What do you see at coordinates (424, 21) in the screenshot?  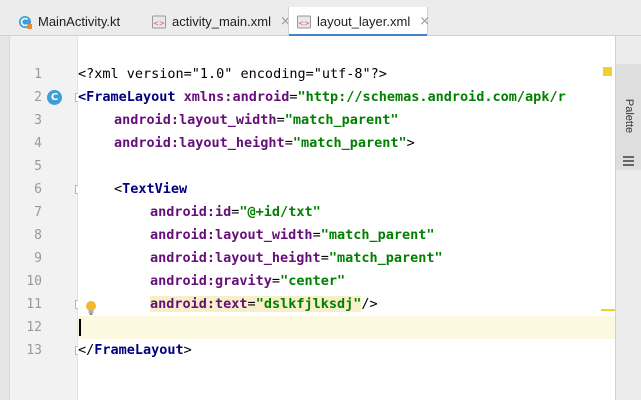 I see `close-icon: ×` at bounding box center [424, 21].